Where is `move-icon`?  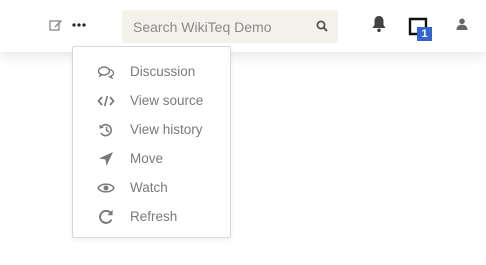
move-icon is located at coordinates (106, 159).